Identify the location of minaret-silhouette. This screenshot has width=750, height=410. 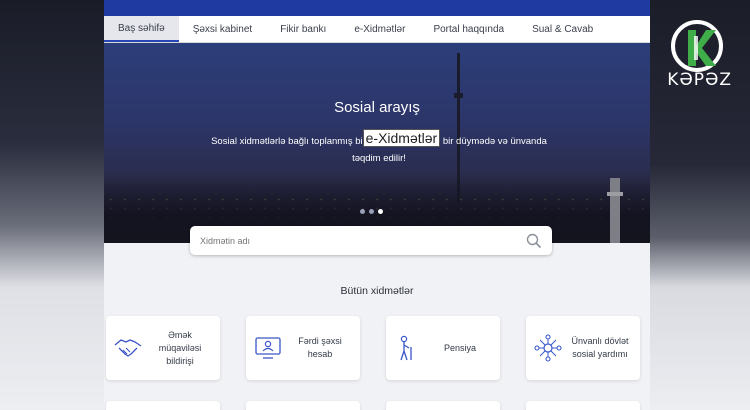
(615, 210).